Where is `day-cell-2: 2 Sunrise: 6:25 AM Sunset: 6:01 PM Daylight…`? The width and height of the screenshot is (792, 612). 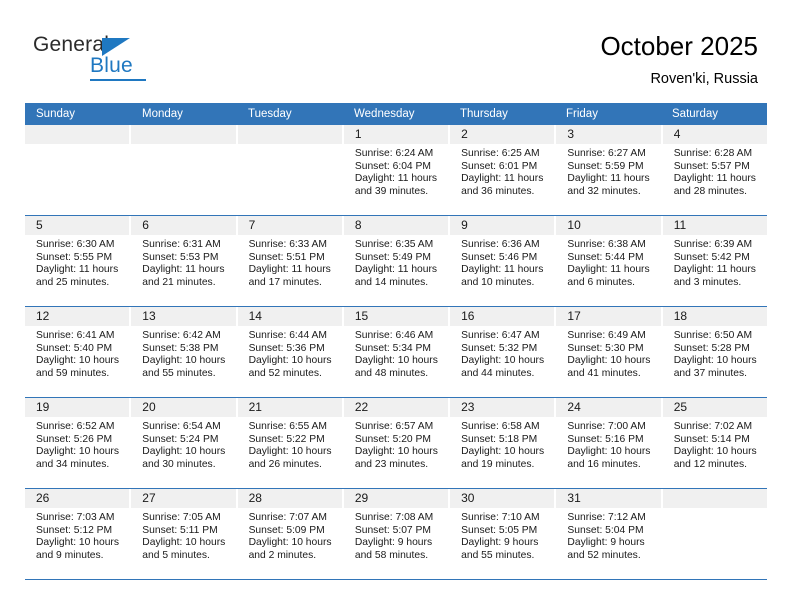 day-cell-2: 2 Sunrise: 6:25 AM Sunset: 6:01 PM Daylight… is located at coordinates (503, 170).